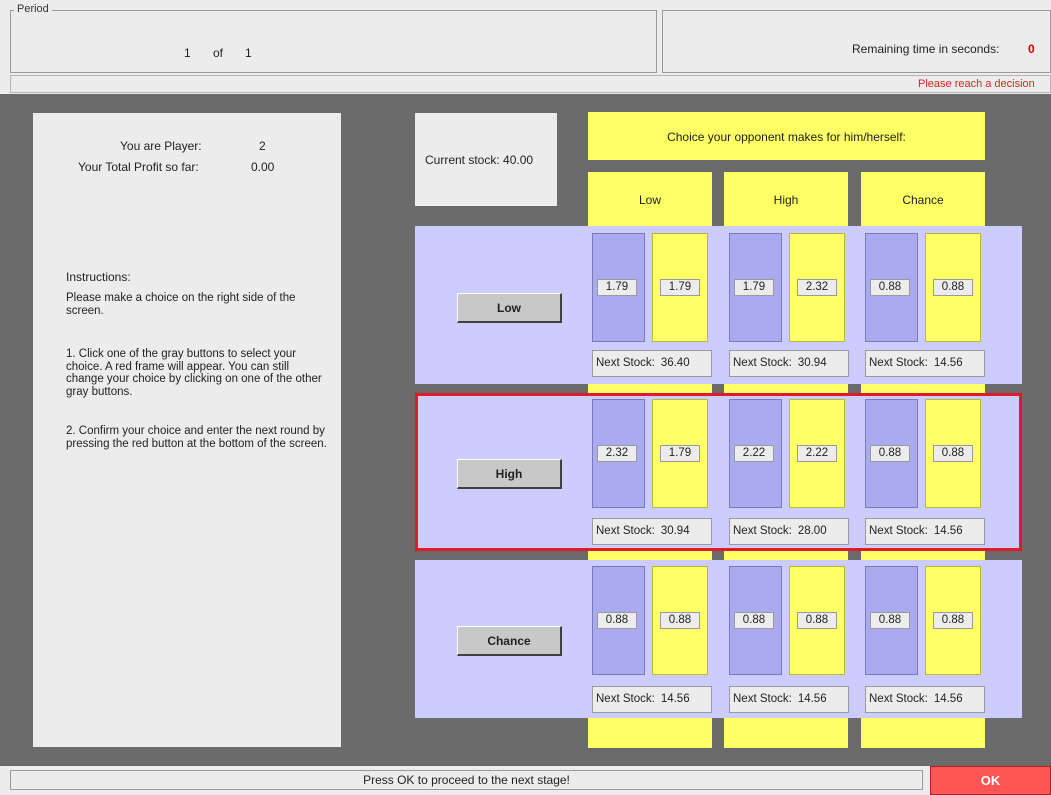 This screenshot has width=1051, height=795. I want to click on total-profit-value: 0.00, so click(263, 167).